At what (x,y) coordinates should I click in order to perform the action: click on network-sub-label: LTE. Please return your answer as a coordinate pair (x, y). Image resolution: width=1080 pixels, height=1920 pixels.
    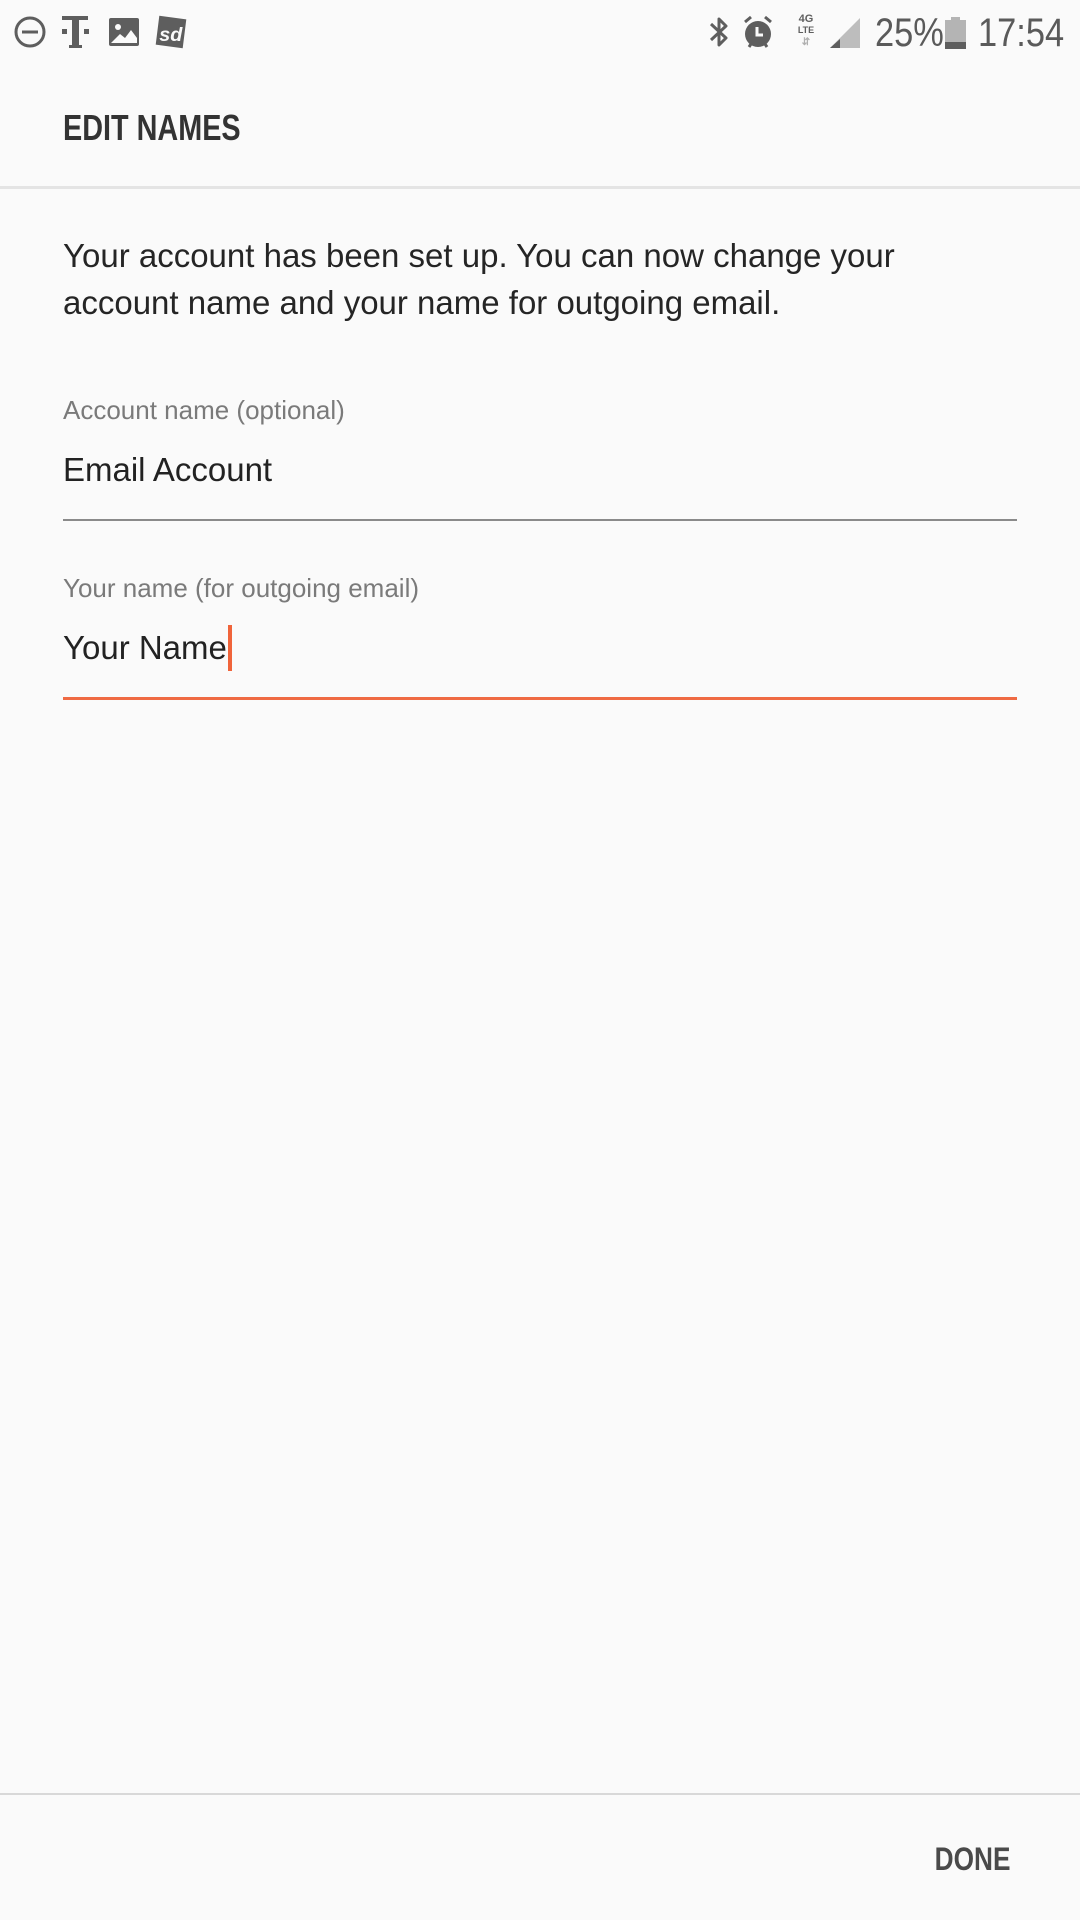
    Looking at the image, I should click on (806, 30).